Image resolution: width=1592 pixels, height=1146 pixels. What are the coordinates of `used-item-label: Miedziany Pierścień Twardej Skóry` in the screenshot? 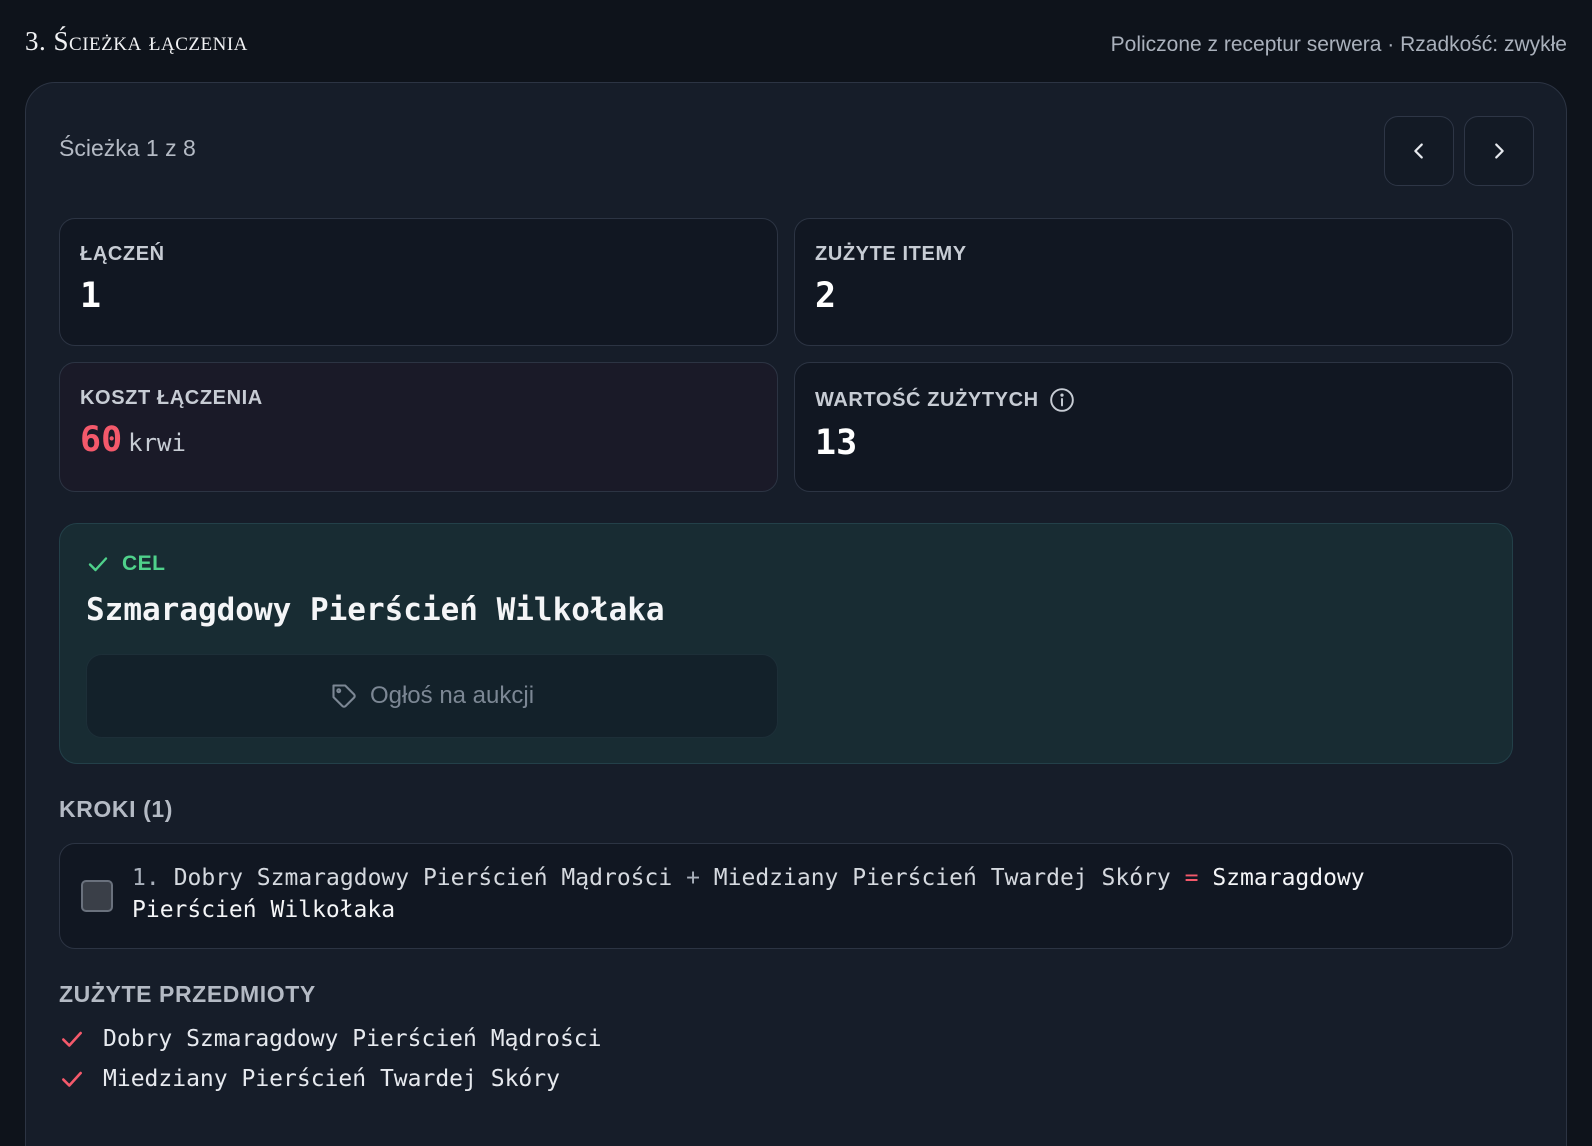 It's located at (331, 1079).